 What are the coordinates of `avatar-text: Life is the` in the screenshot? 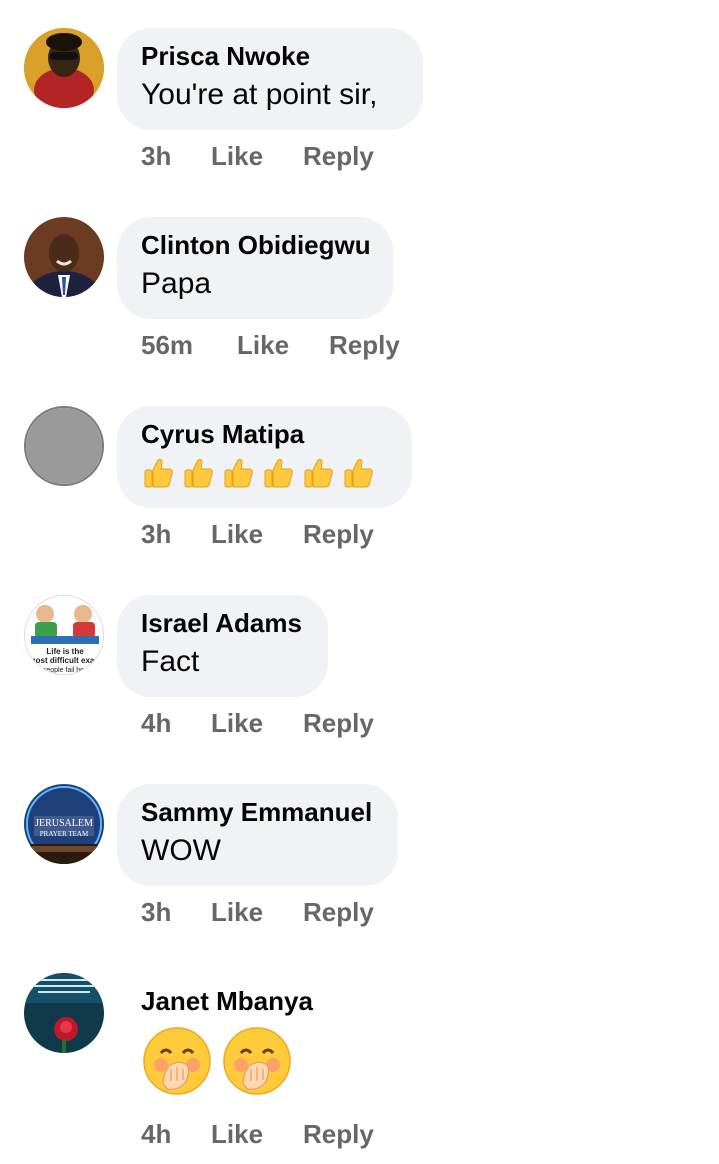 It's located at (65, 651).